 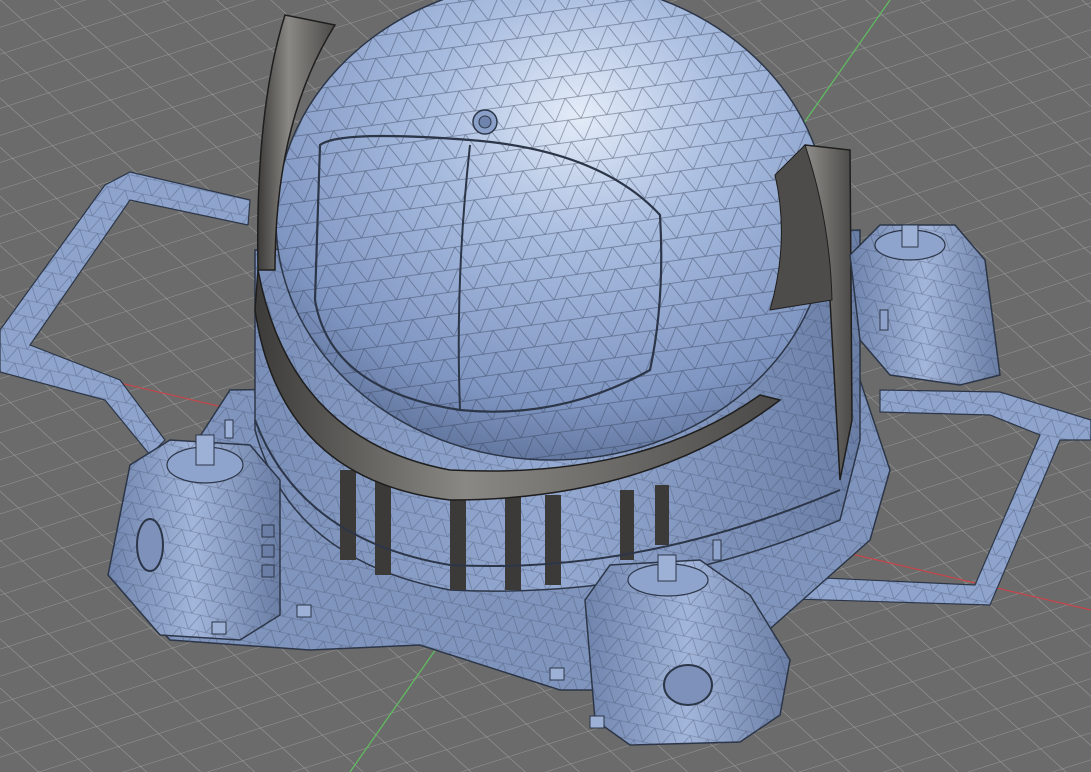 What do you see at coordinates (688, 685) in the screenshot?
I see `pod-front-porthole-icon` at bounding box center [688, 685].